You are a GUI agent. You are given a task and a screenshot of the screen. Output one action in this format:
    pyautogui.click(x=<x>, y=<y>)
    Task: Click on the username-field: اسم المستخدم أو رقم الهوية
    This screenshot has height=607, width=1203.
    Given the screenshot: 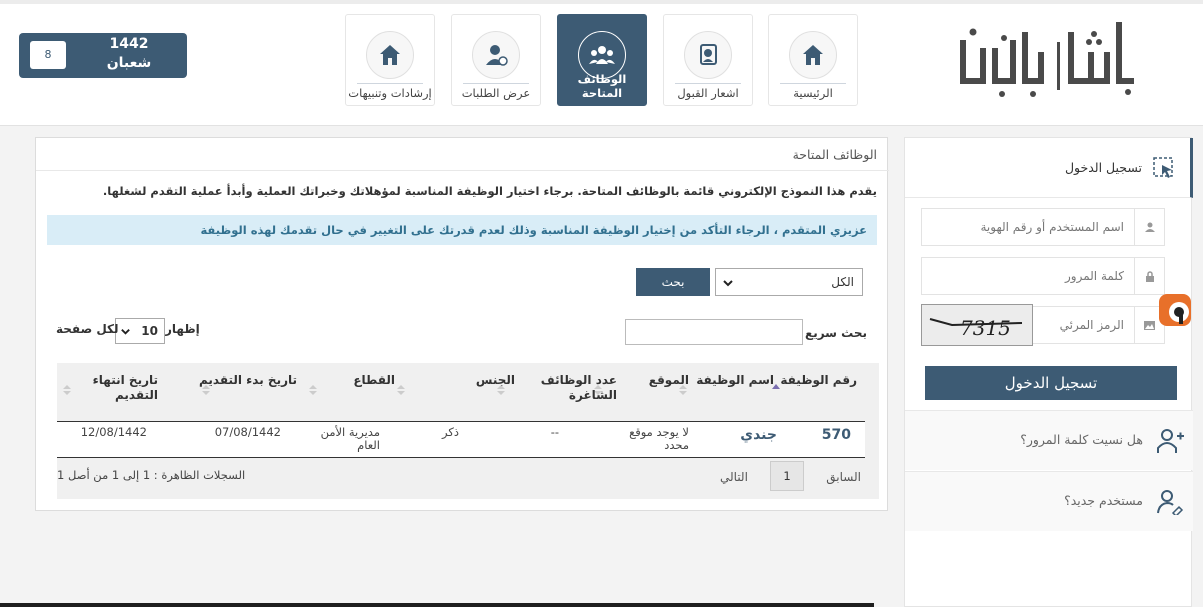 What is the action you would take?
    pyautogui.click(x=1028, y=227)
    